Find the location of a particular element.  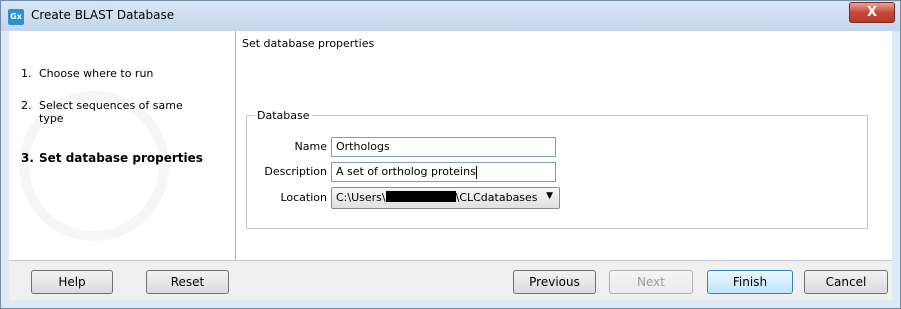

help-button: Help is located at coordinates (72, 282).